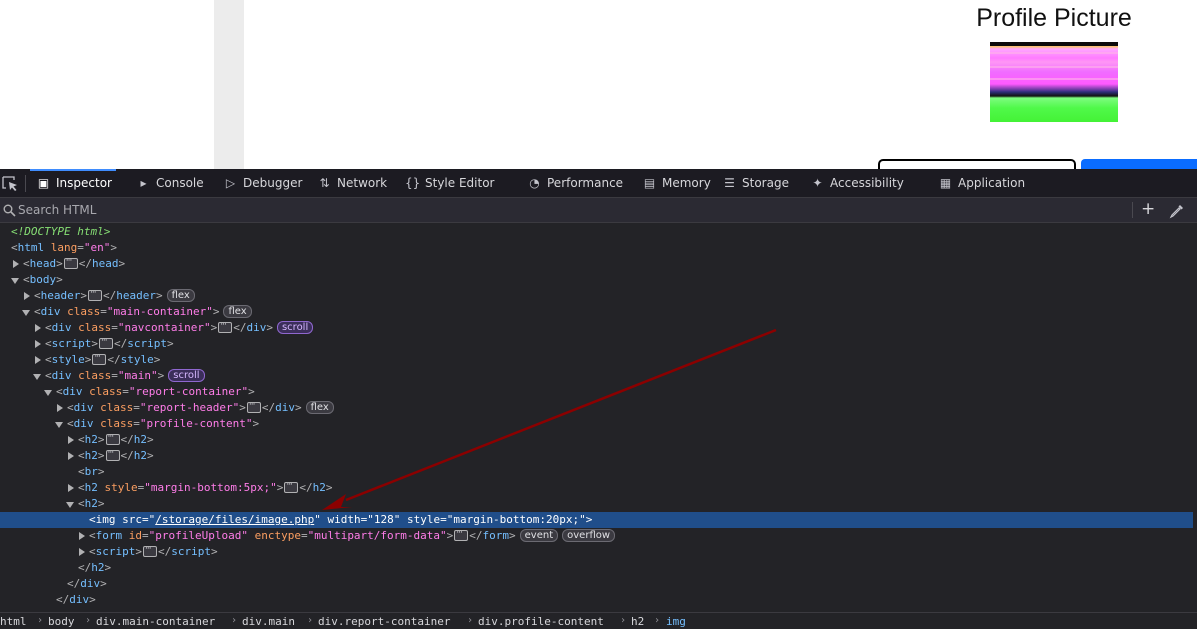  Describe the element at coordinates (596, 312) in the screenshot. I see `tree-node: <div class="main-container"> flex` at that location.